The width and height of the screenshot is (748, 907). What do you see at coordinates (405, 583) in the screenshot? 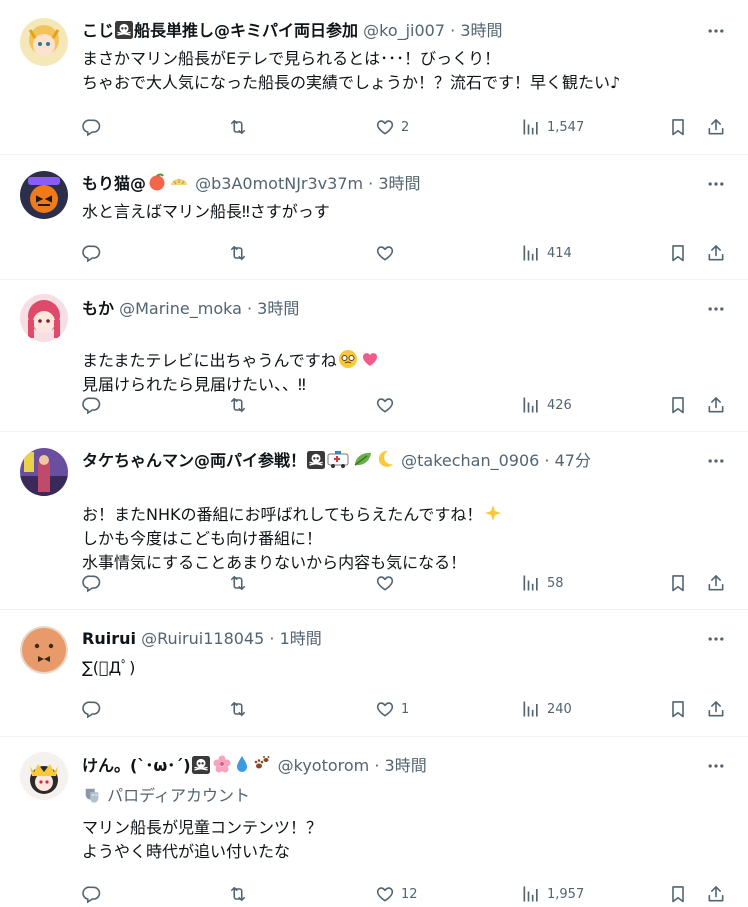
I see `action-bar: 58` at bounding box center [405, 583].